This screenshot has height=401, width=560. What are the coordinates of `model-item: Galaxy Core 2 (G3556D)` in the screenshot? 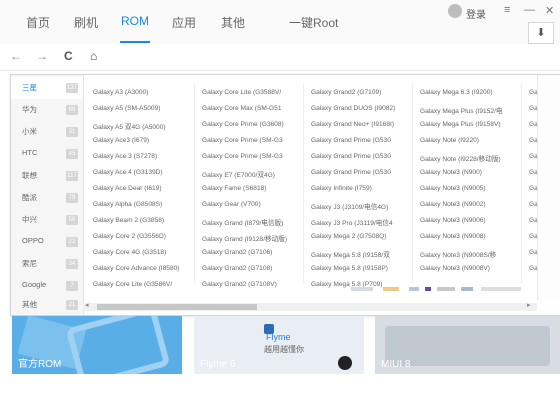 It's located at (140, 237).